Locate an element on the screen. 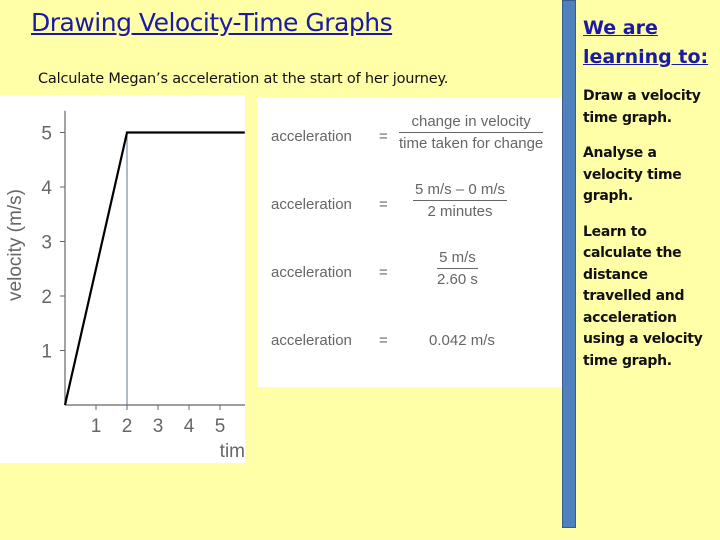 The image size is (720, 540). denominator: 2 minutes is located at coordinates (460, 211).